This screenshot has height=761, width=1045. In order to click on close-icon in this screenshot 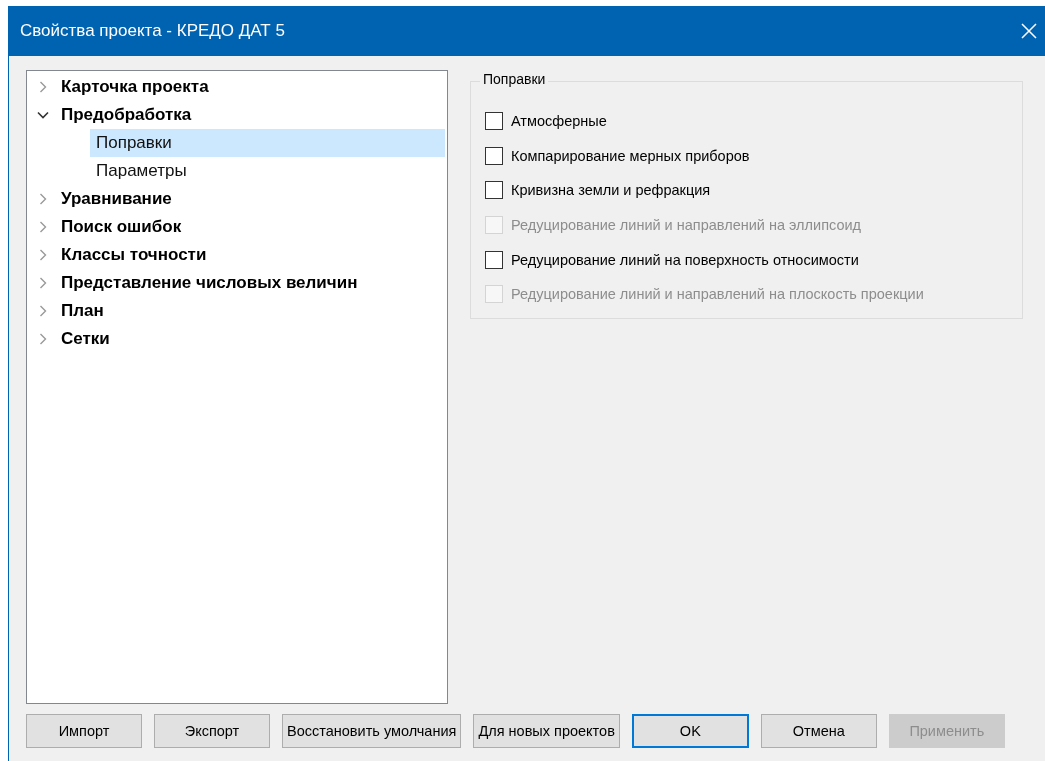, I will do `click(1029, 31)`.